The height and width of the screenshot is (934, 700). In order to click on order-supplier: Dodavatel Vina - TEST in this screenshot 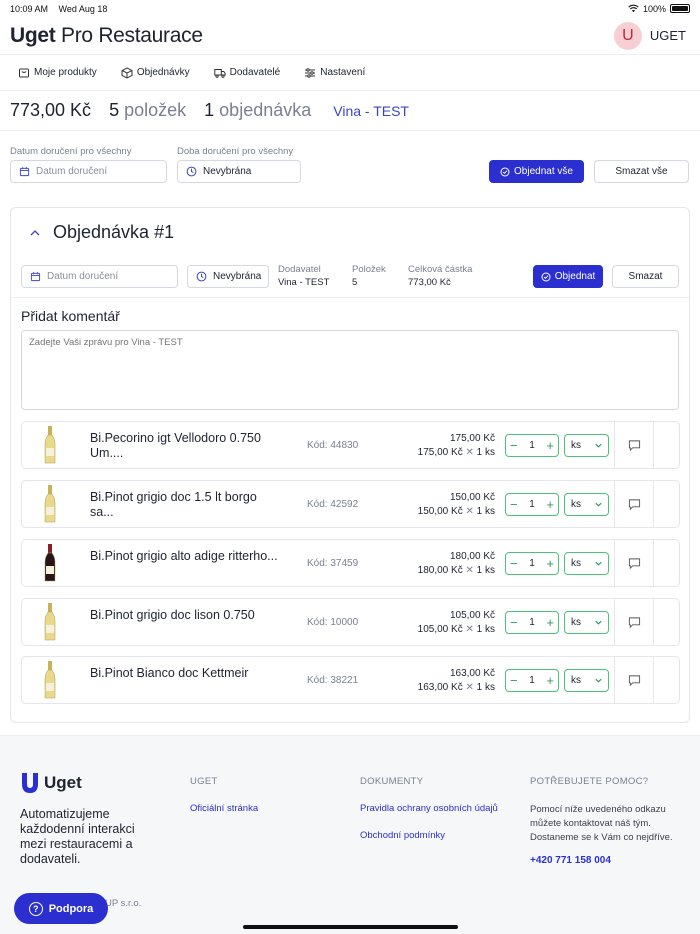, I will do `click(304, 276)`.